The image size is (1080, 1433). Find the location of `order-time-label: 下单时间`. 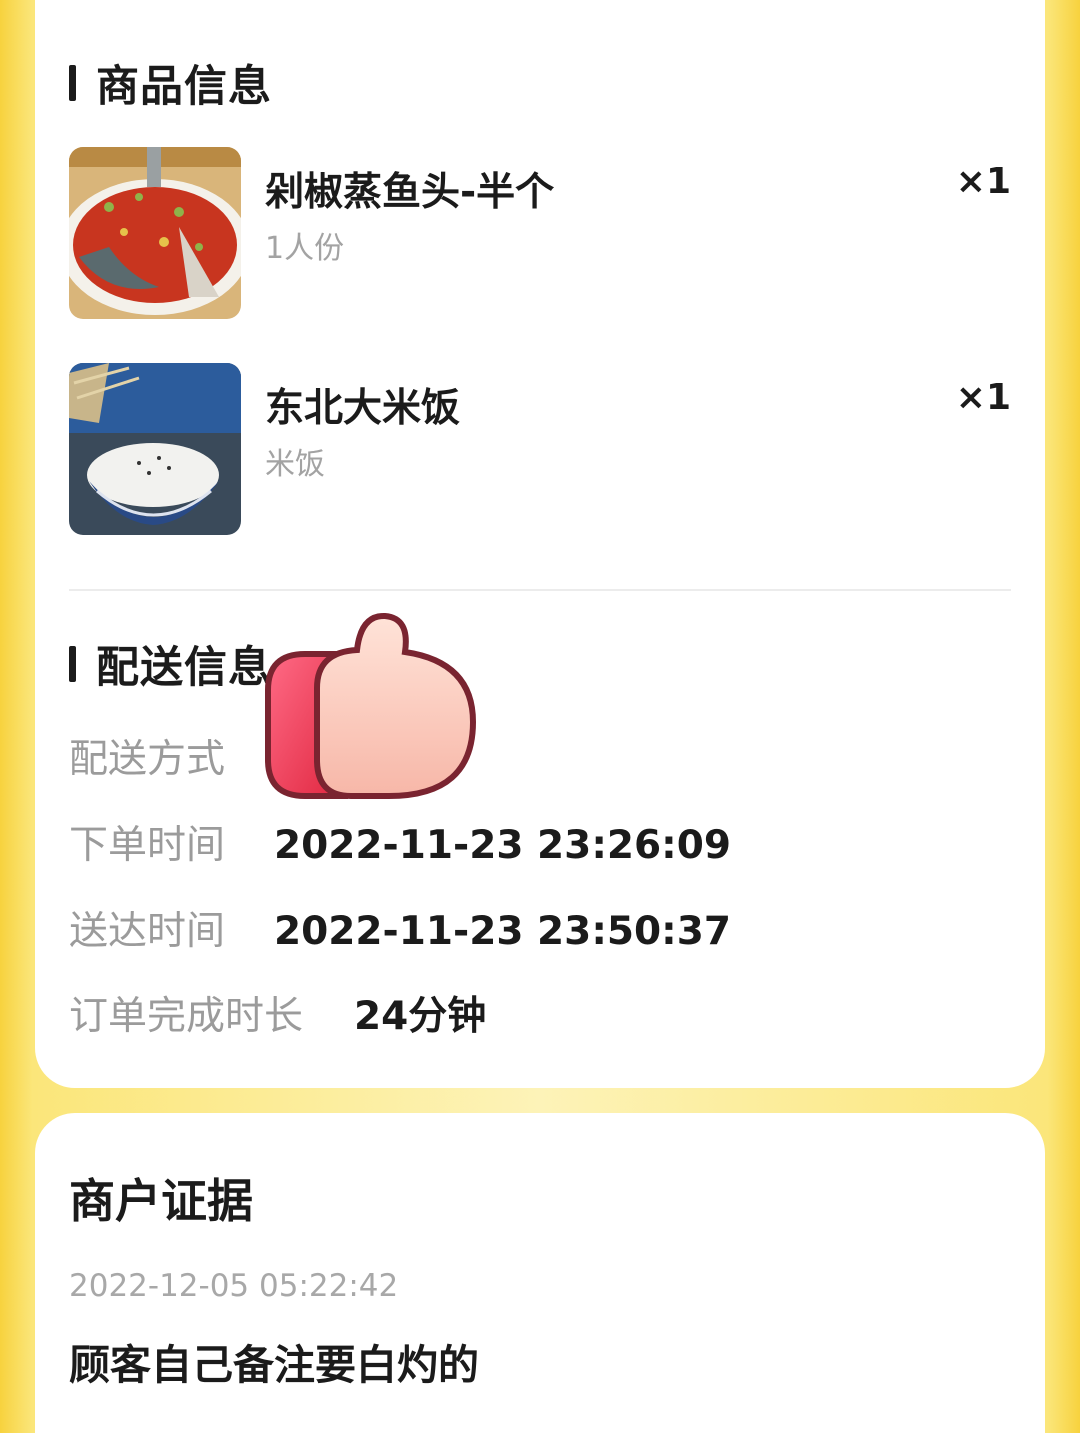

order-time-label: 下单时间 is located at coordinates (147, 845).